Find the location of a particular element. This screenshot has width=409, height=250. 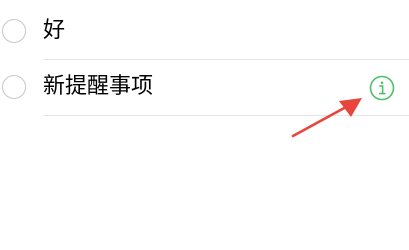

reminder-title: 好 is located at coordinates (54, 31).